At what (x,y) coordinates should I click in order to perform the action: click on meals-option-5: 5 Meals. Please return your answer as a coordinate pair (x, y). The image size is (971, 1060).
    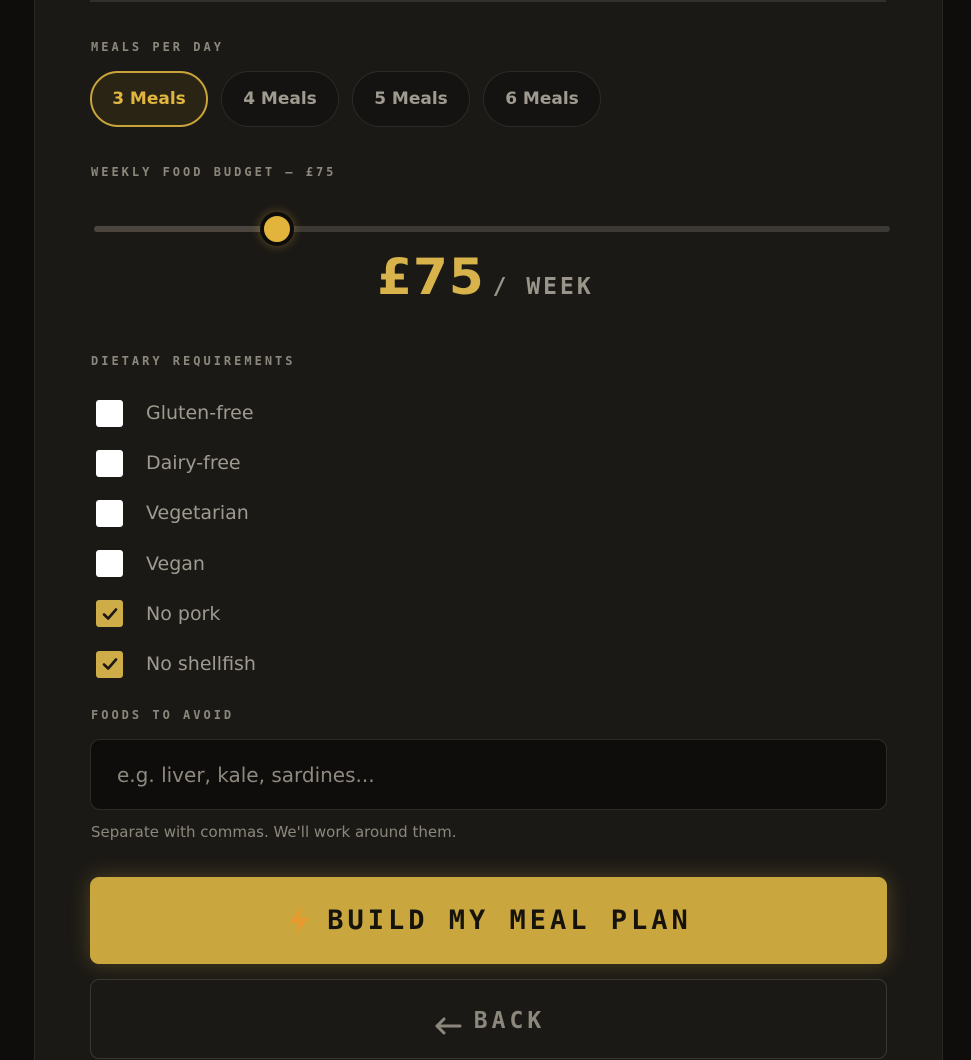
    Looking at the image, I should click on (411, 99).